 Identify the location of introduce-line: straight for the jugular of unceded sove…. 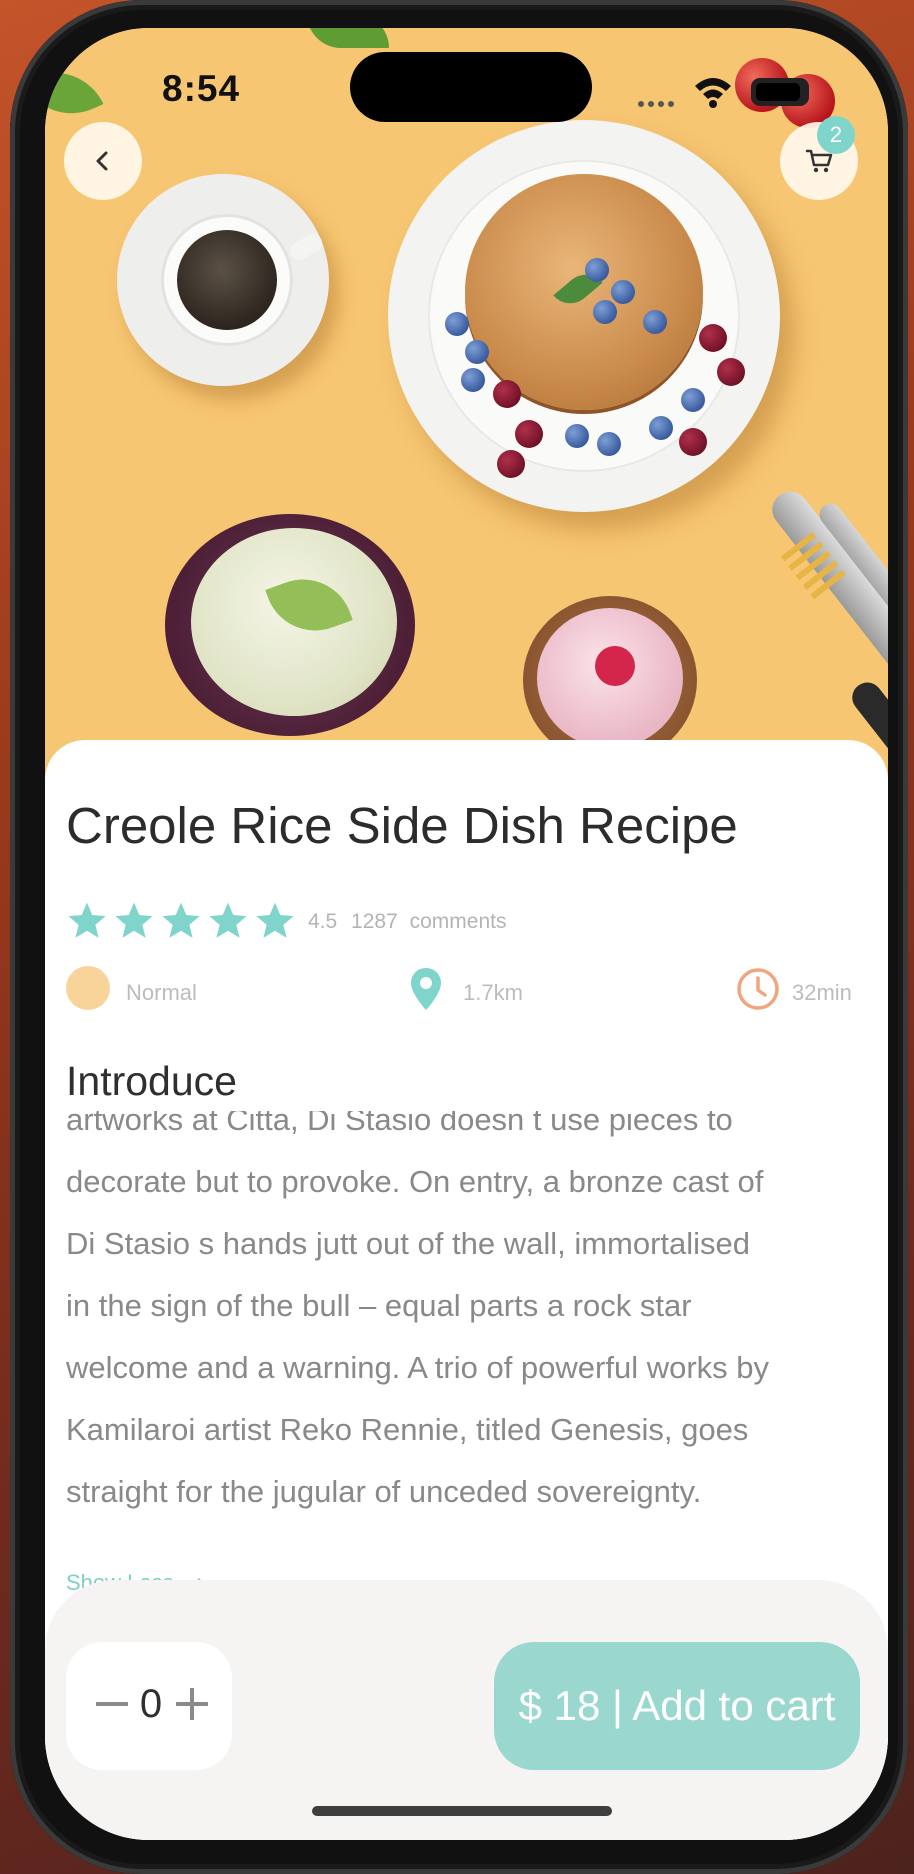
(384, 1491).